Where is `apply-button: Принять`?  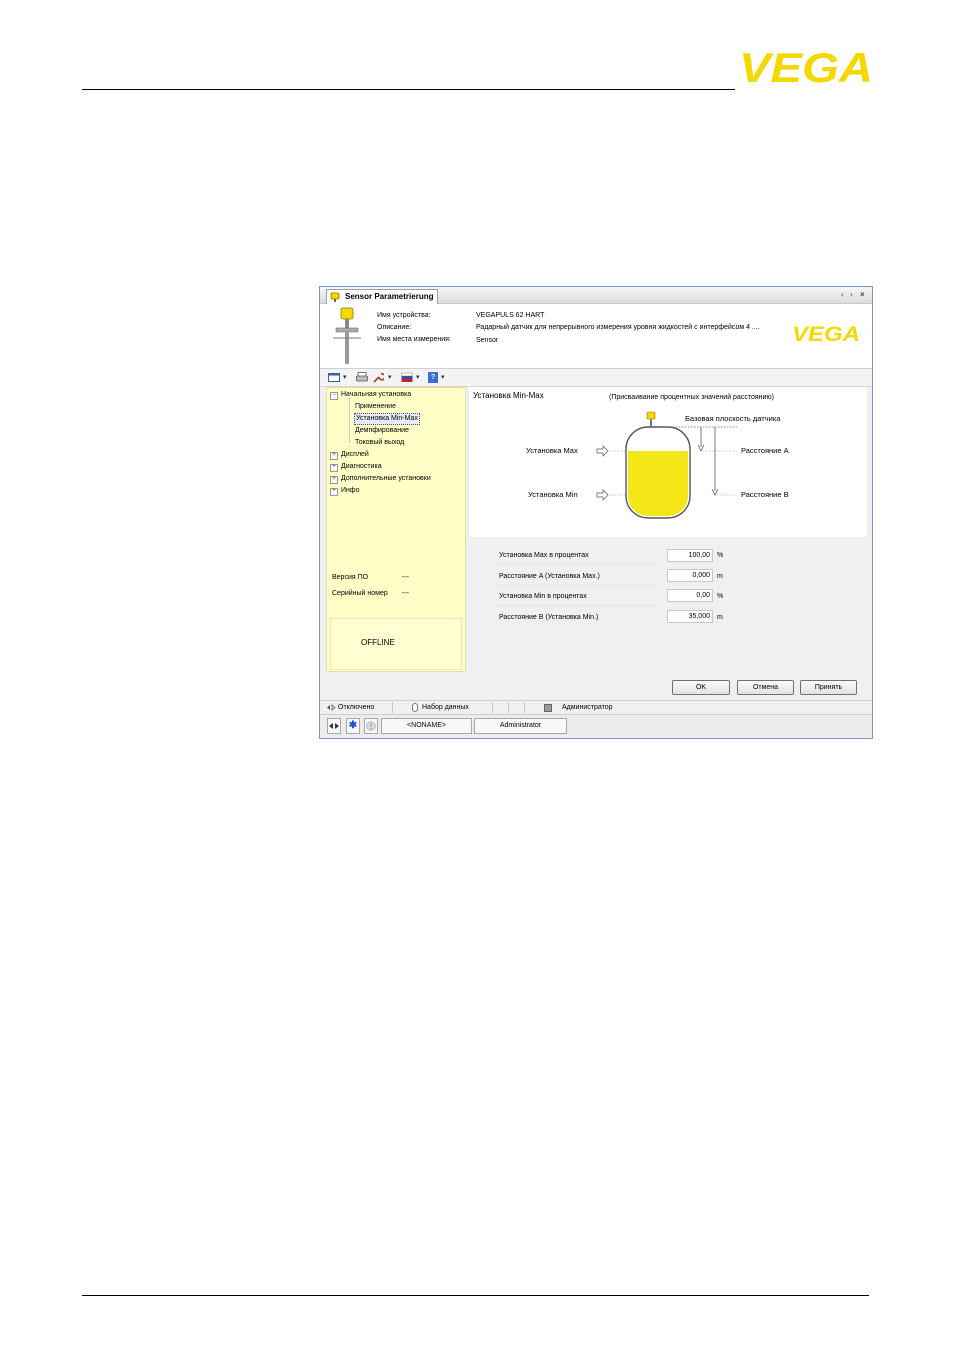 apply-button: Принять is located at coordinates (828, 687).